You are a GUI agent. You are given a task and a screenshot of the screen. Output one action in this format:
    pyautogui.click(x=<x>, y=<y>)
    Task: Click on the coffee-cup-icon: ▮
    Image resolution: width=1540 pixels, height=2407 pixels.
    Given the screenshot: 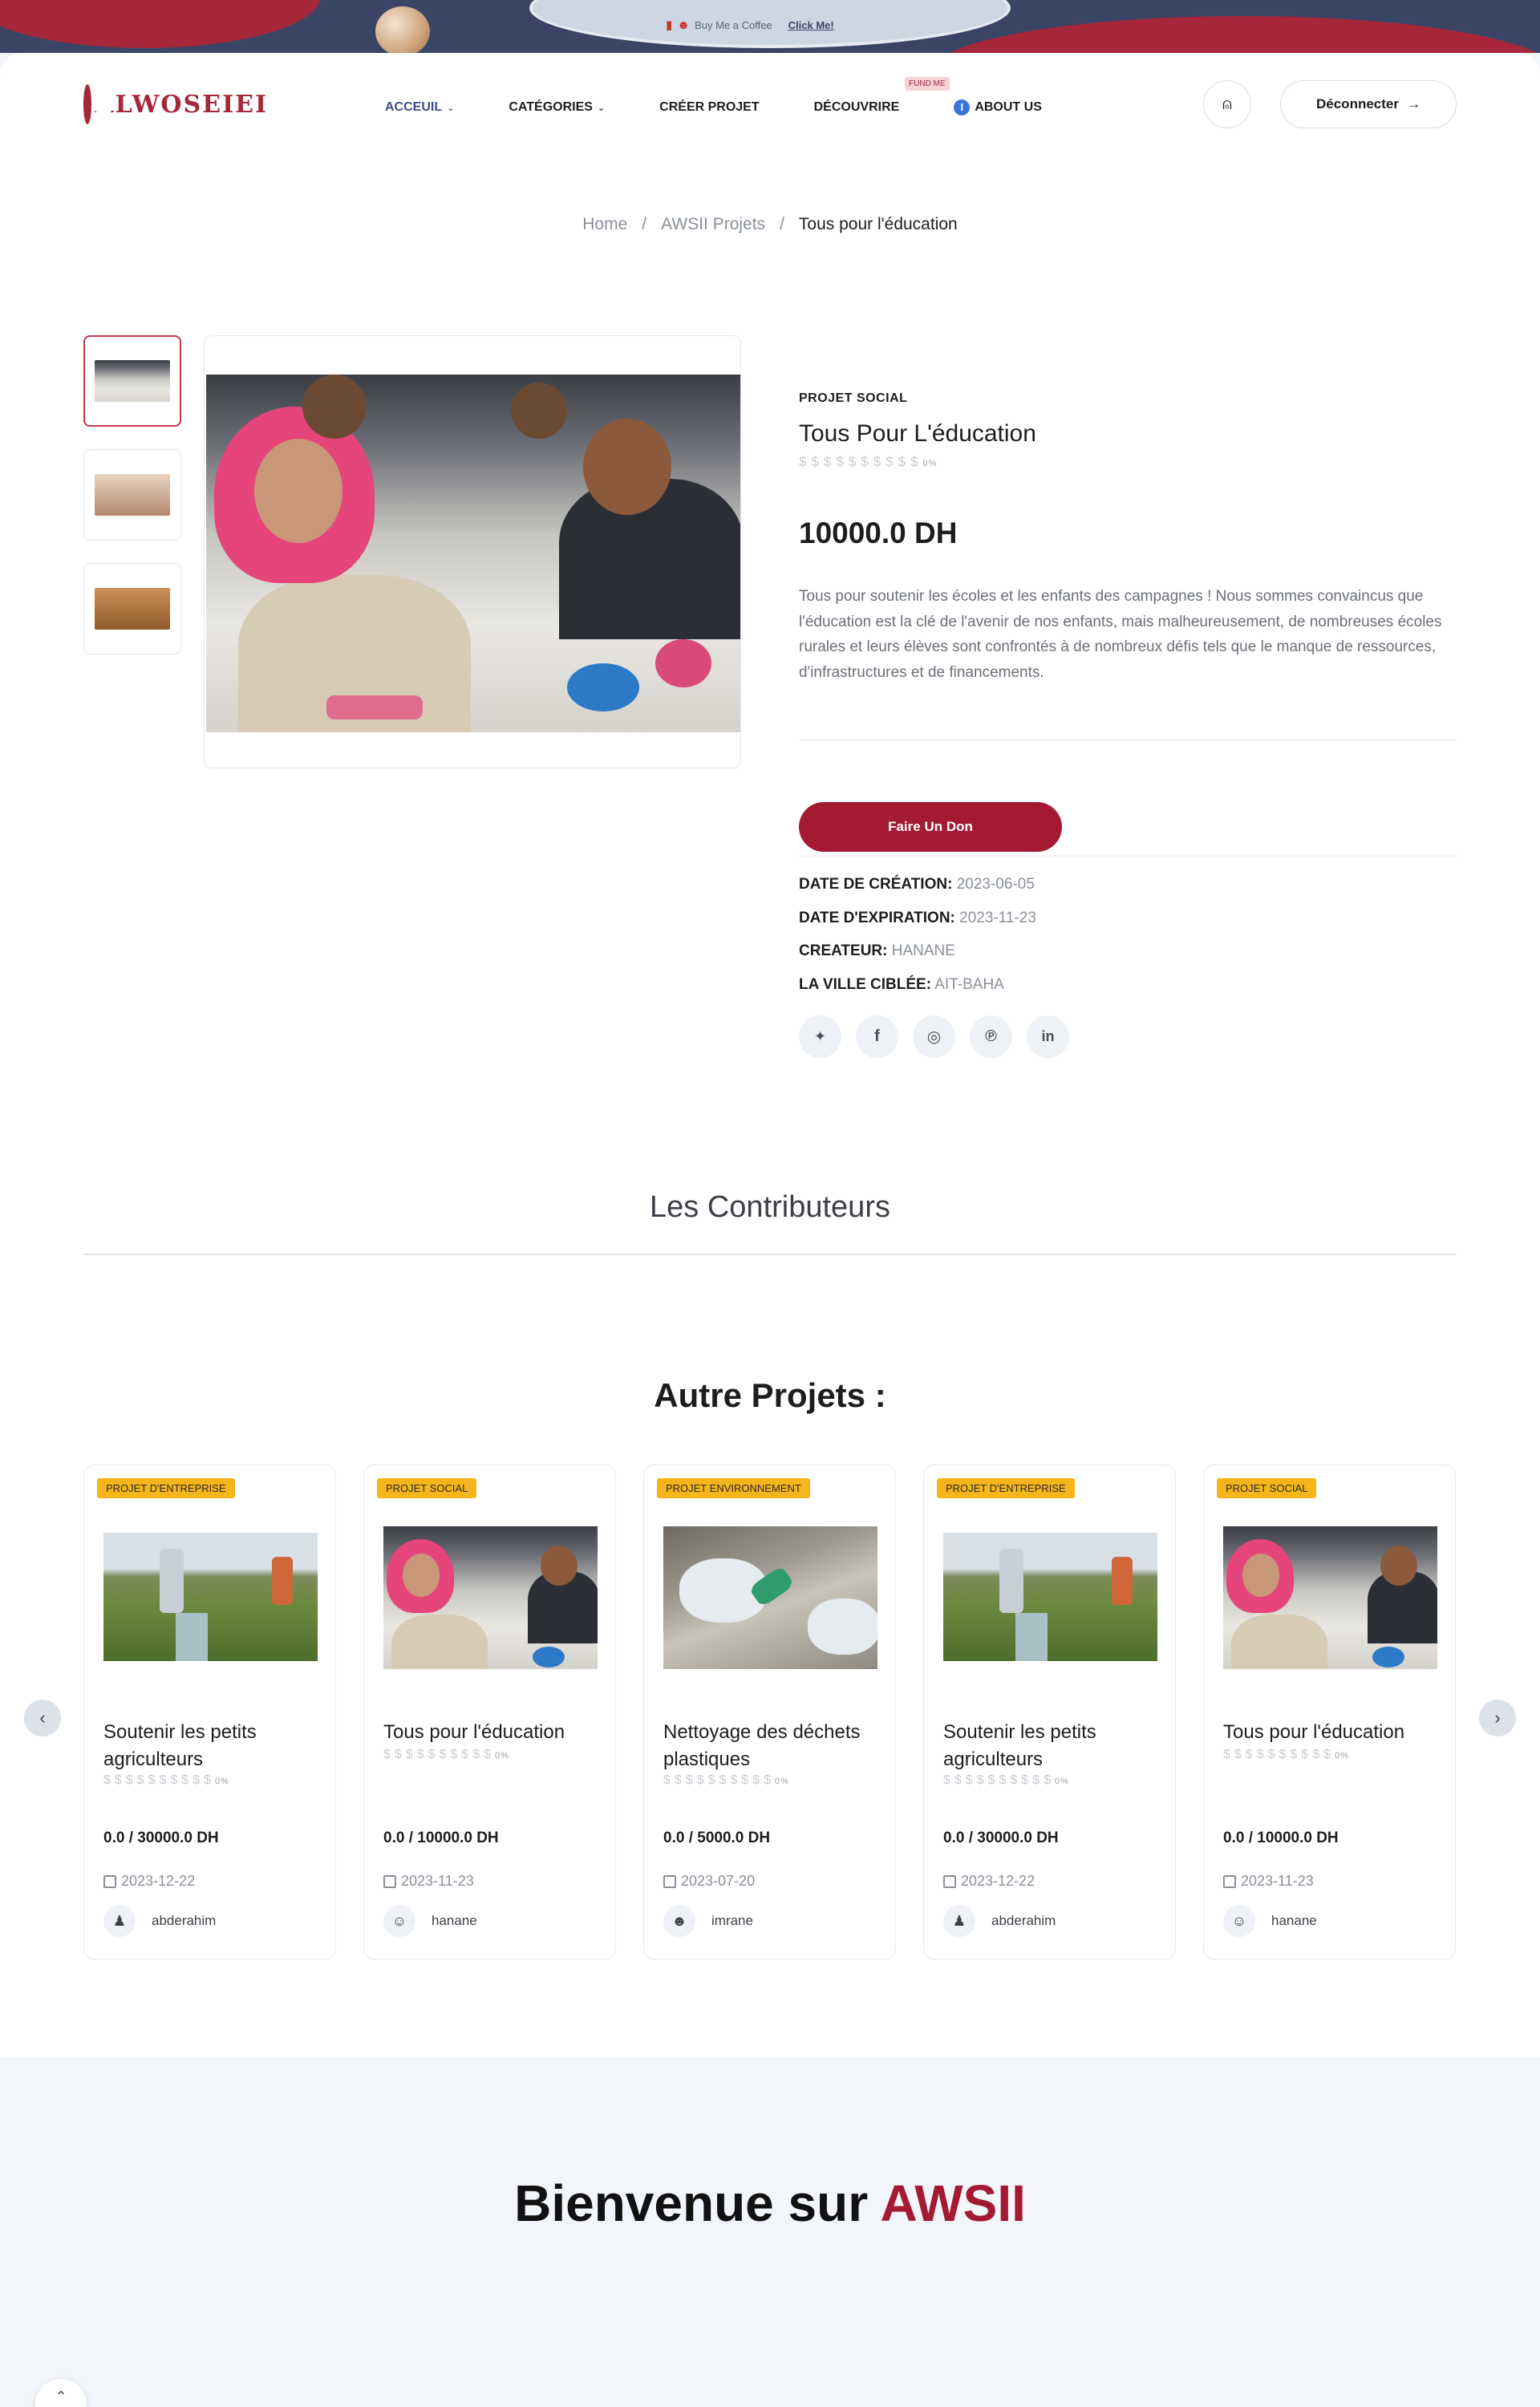 What is the action you would take?
    pyautogui.click(x=669, y=25)
    